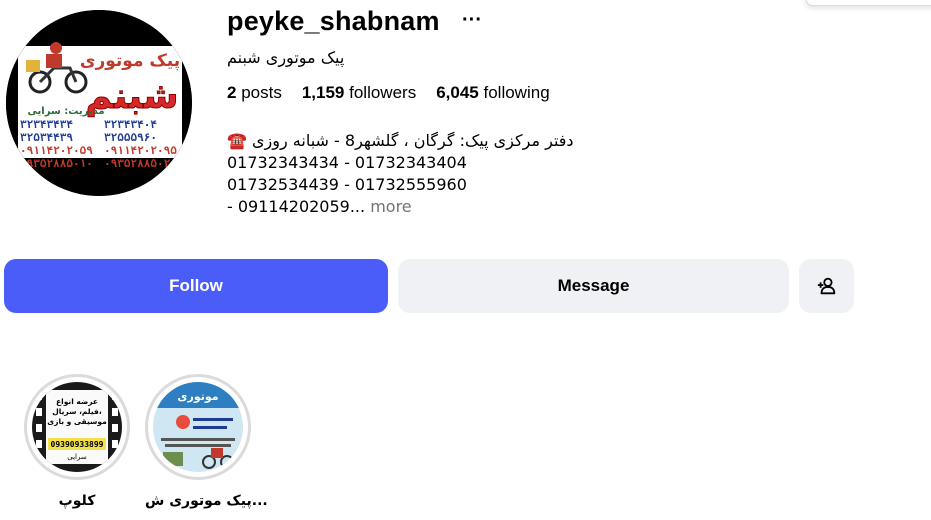  What do you see at coordinates (333, 21) in the screenshot?
I see `profile-username: peyke_shabnam` at bounding box center [333, 21].